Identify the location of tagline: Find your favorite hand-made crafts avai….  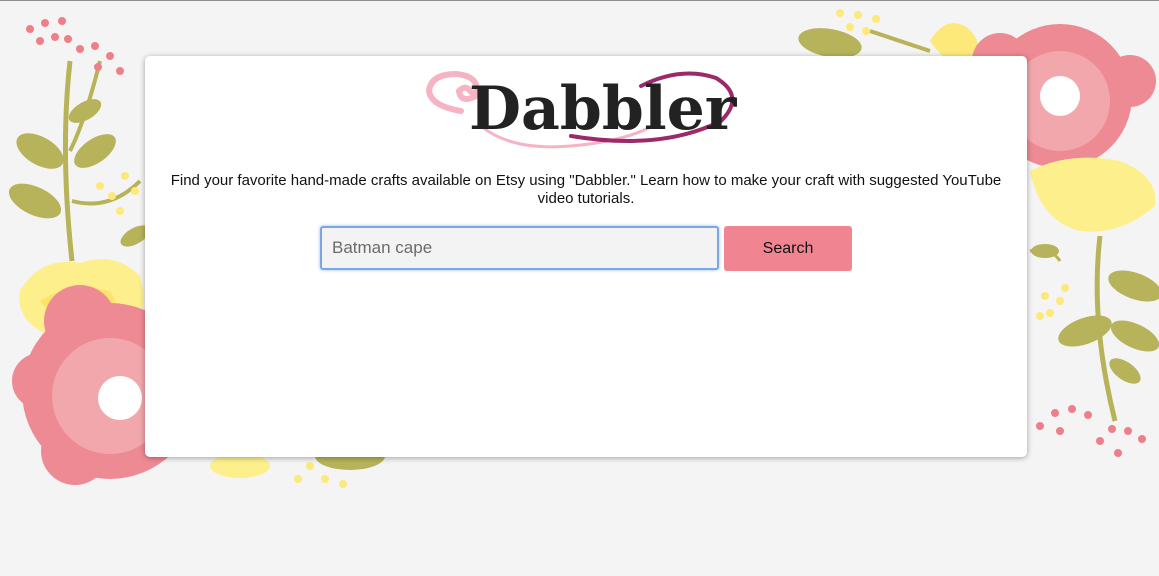
(586, 189).